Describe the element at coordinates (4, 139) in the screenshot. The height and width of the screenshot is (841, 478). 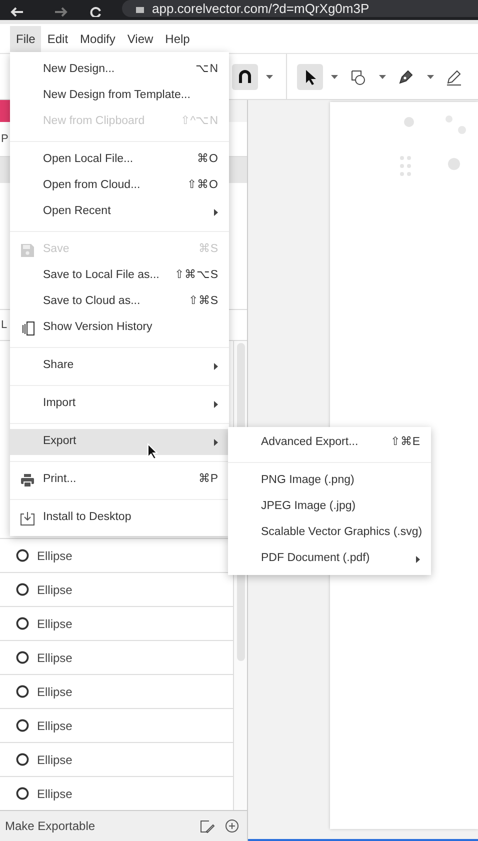
I see `panel-title: P` at that location.